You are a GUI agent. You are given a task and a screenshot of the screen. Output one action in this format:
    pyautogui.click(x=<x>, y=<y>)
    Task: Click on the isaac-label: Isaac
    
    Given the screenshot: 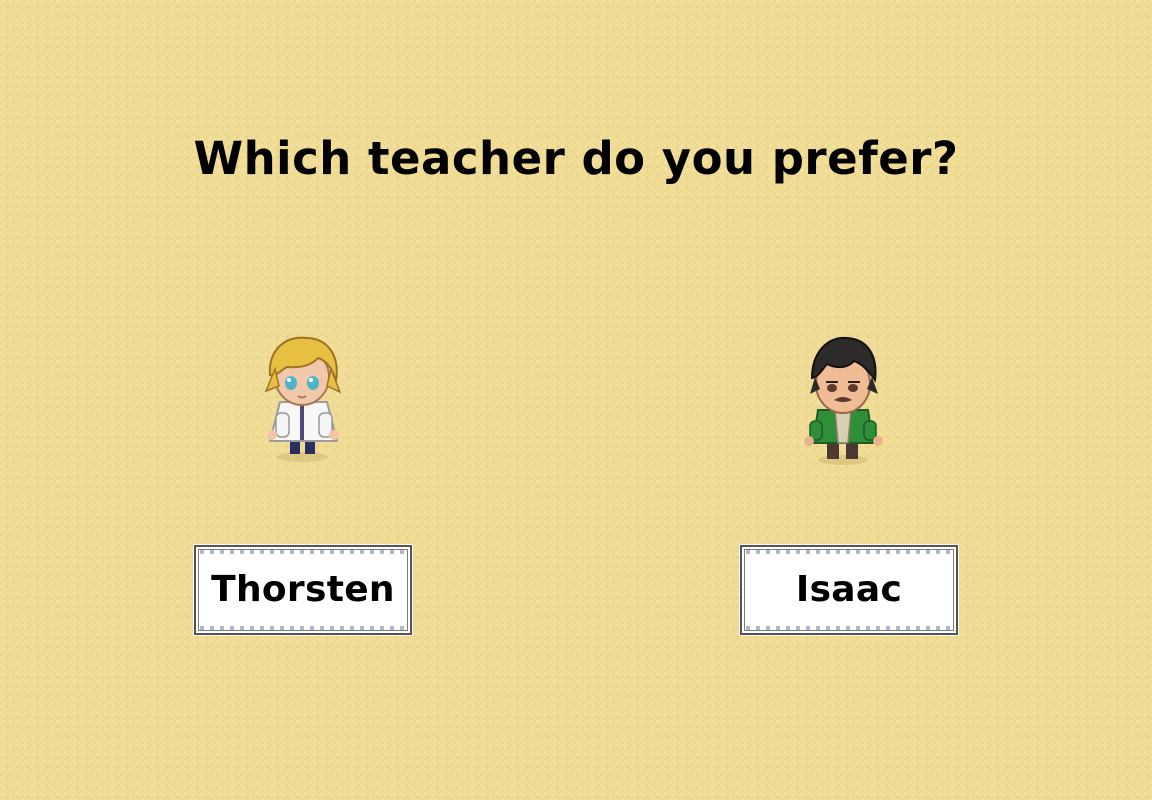 What is the action you would take?
    pyautogui.click(x=849, y=589)
    